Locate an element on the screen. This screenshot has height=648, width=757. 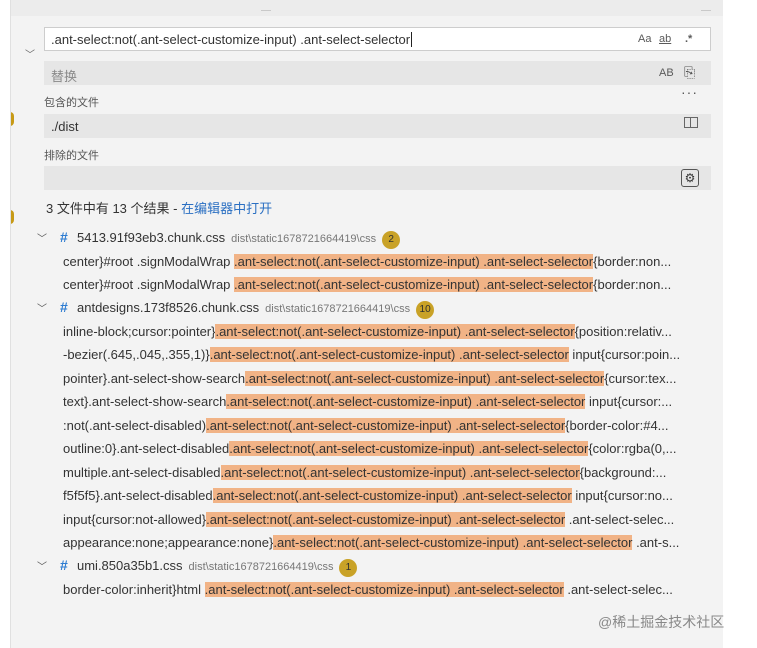
replace-placeholder: 替换 is located at coordinates (64, 76).